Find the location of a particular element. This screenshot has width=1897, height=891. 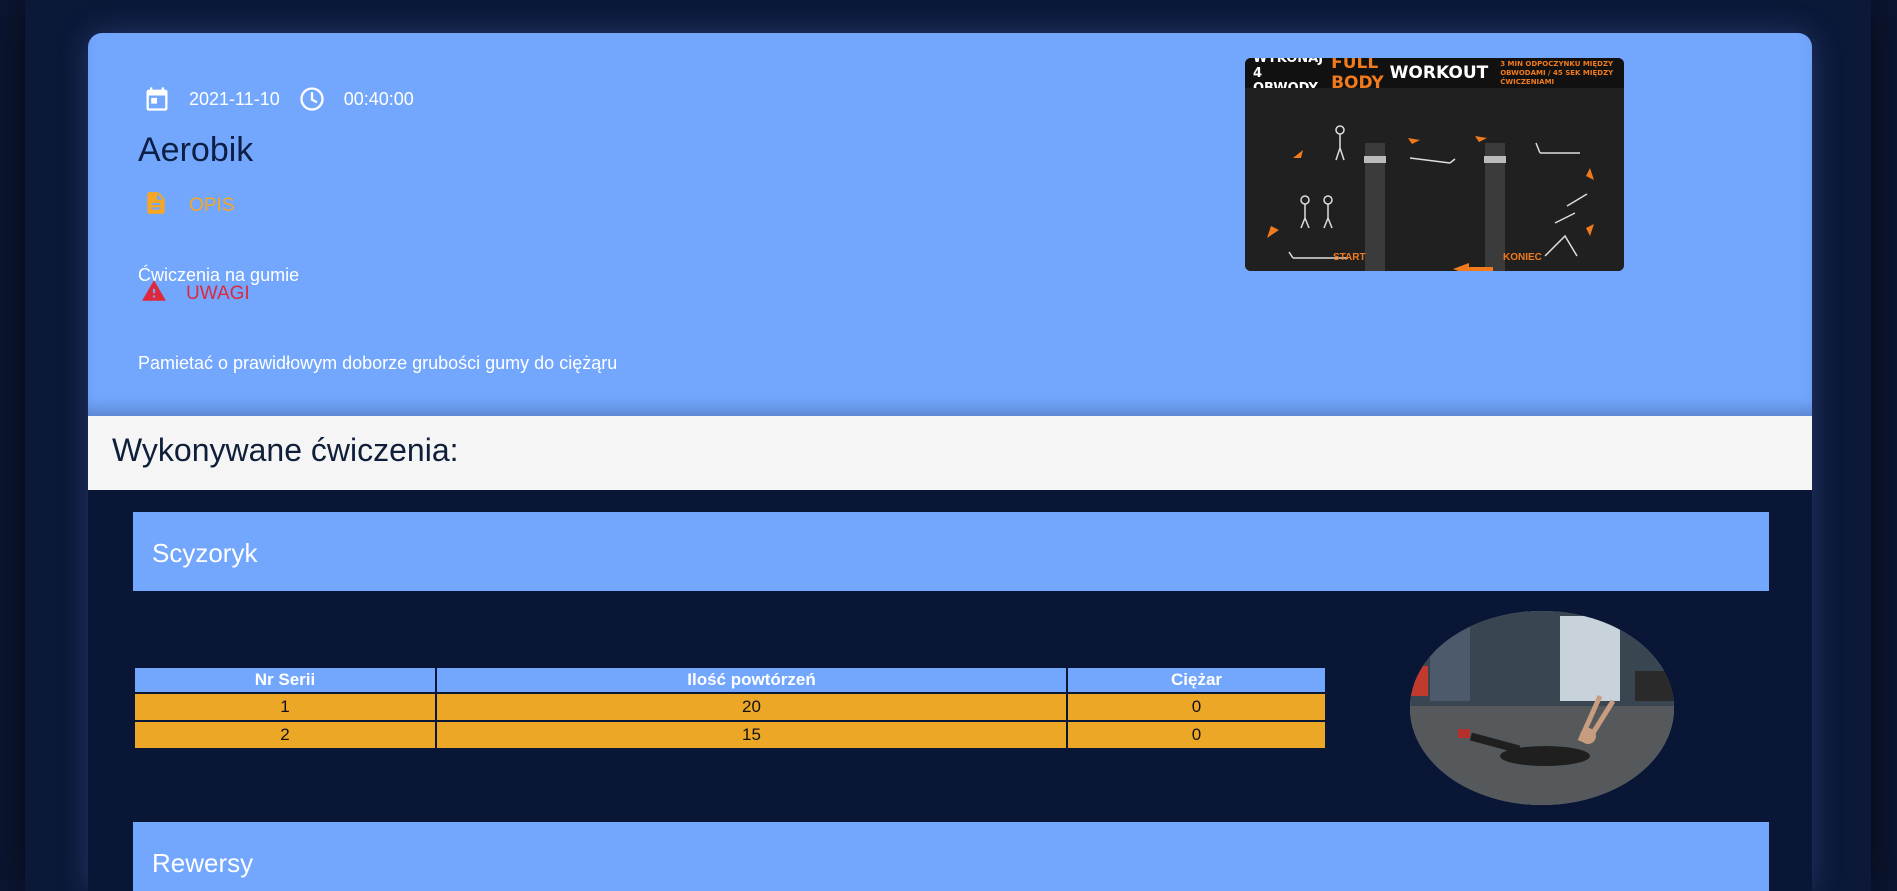

table-row: 2 15 0 is located at coordinates (730, 735).